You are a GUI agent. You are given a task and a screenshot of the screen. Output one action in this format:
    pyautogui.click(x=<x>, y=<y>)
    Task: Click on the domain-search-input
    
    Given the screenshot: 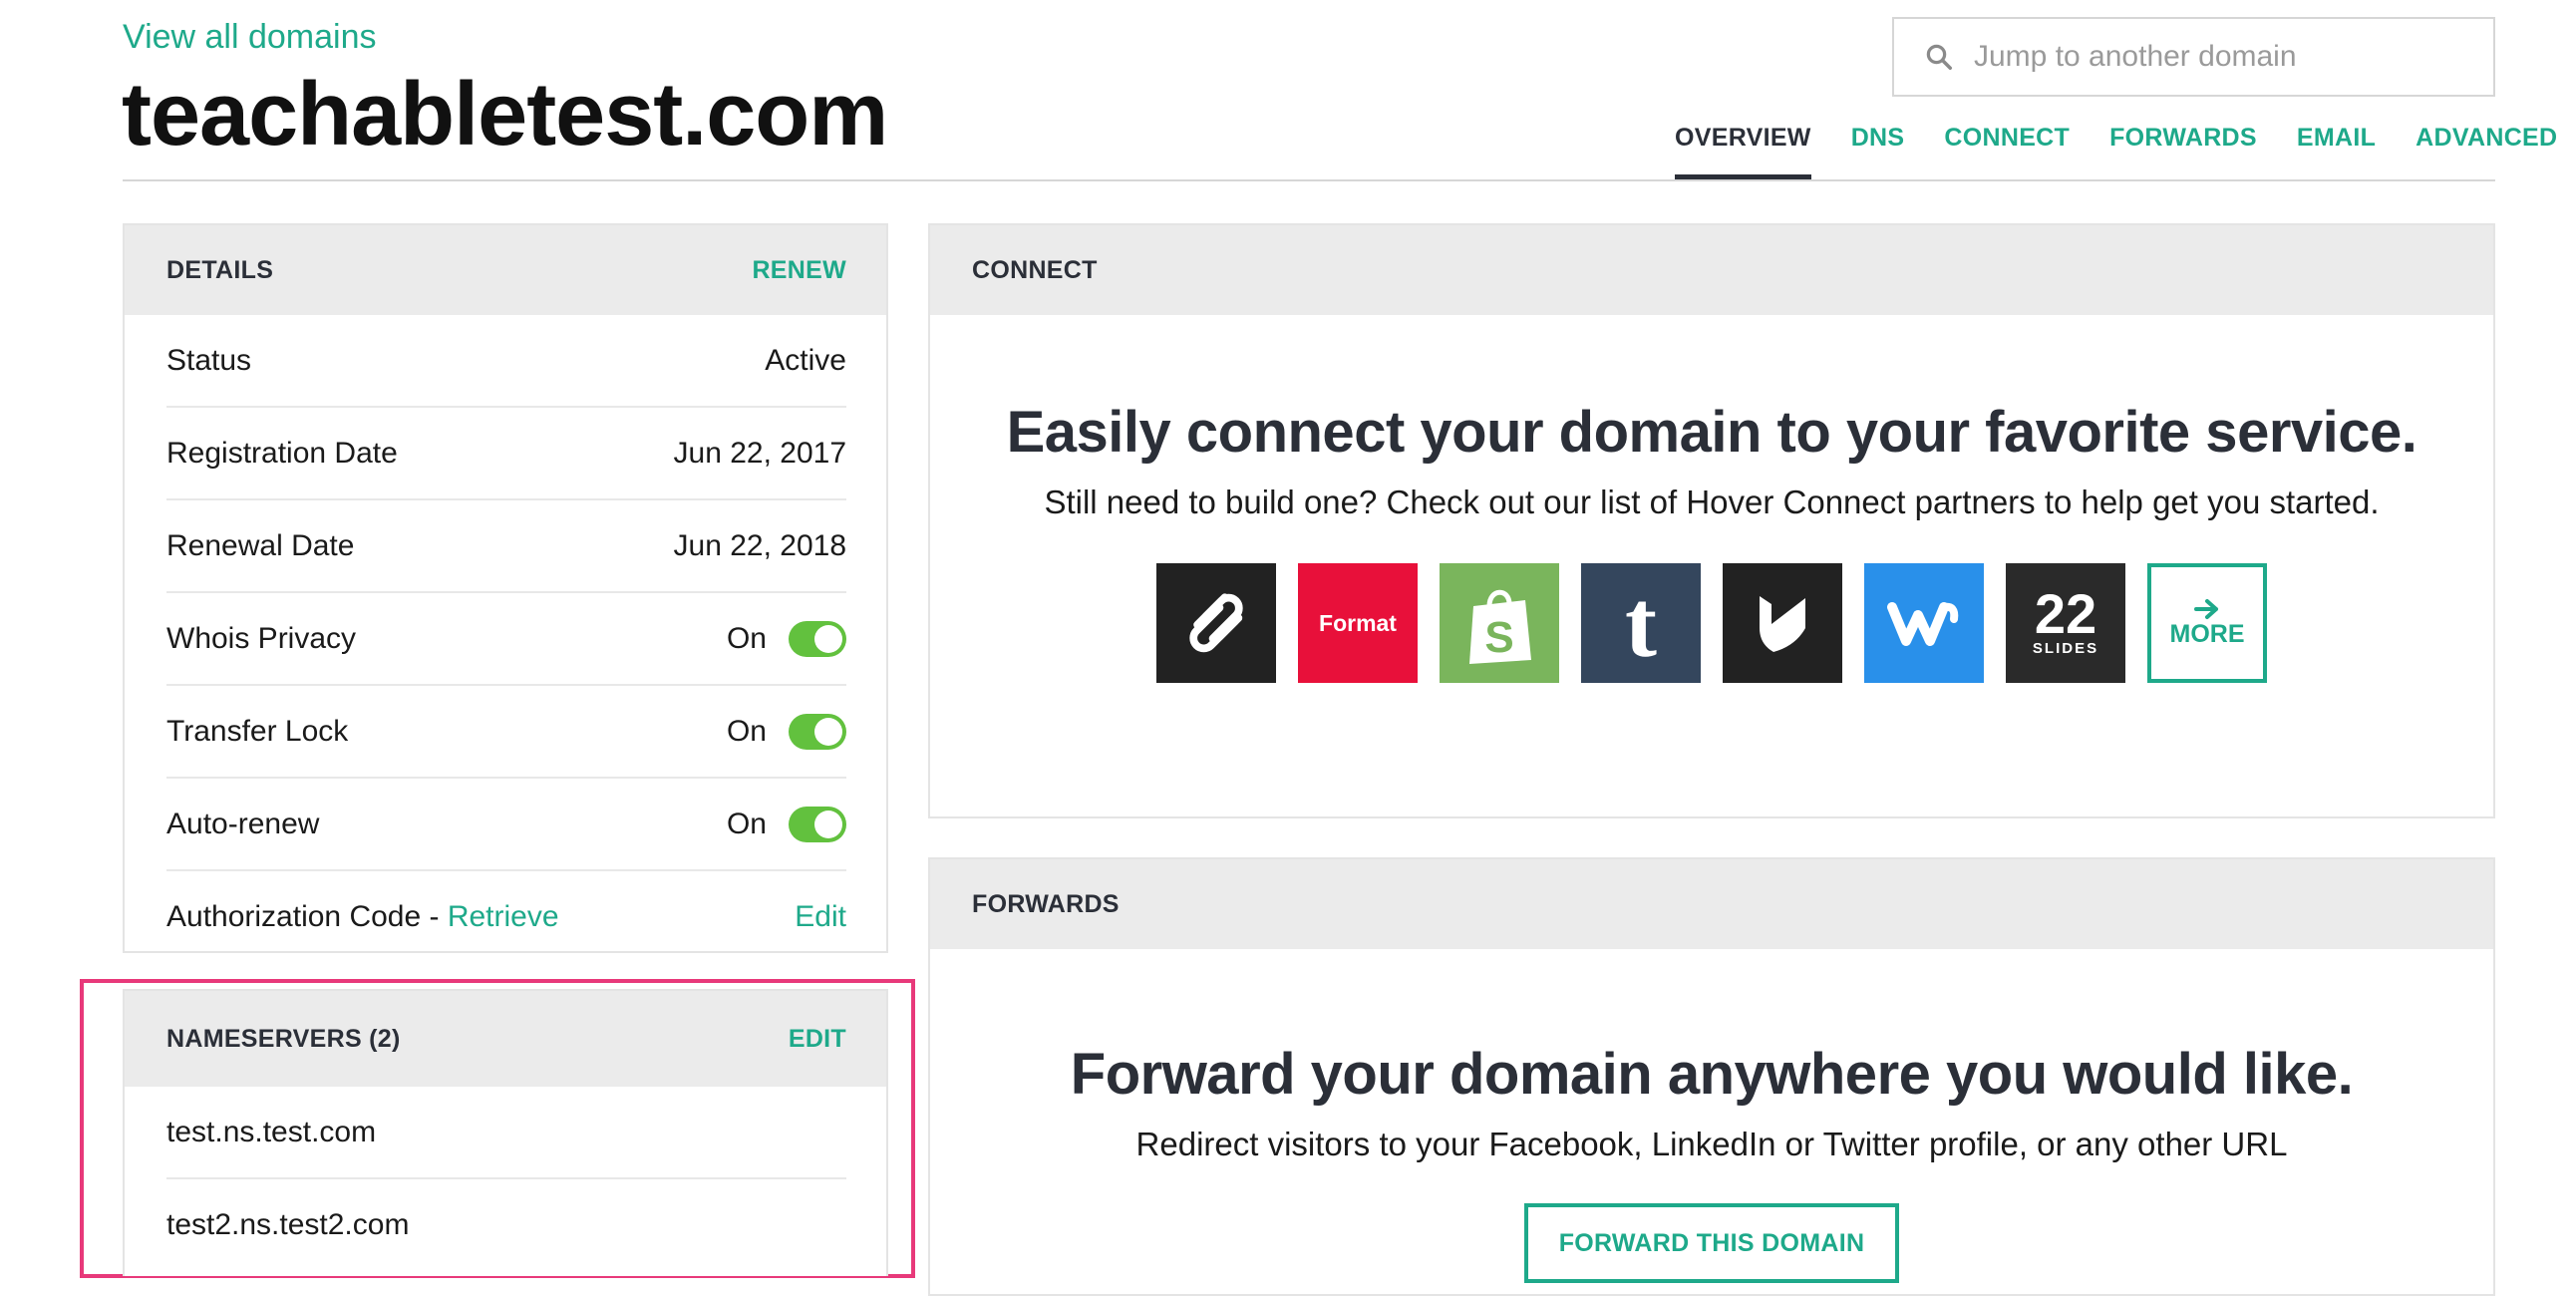 What is the action you would take?
    pyautogui.click(x=2223, y=57)
    